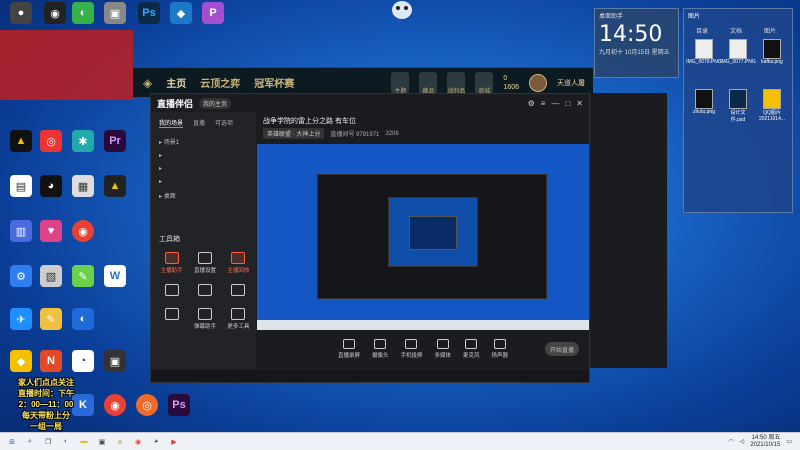 Image resolution: width=800 pixels, height=450 pixels. I want to click on app-icon: ▣, so click(115, 361).